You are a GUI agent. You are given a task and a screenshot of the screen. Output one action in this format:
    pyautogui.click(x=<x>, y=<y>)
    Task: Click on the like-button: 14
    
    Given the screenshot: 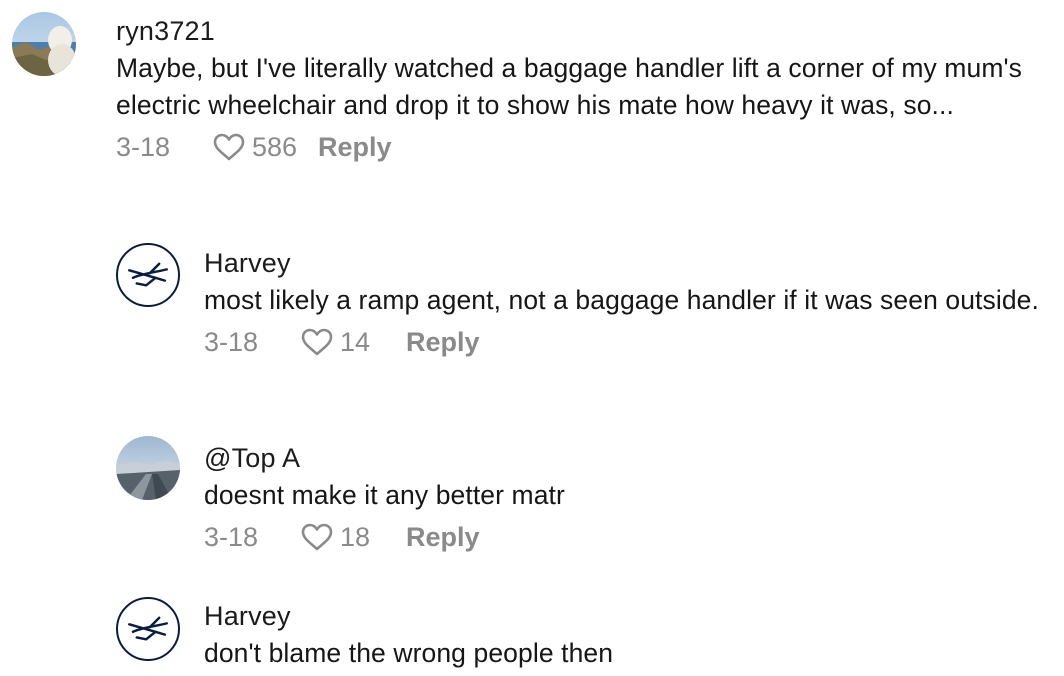 What is the action you would take?
    pyautogui.click(x=353, y=342)
    